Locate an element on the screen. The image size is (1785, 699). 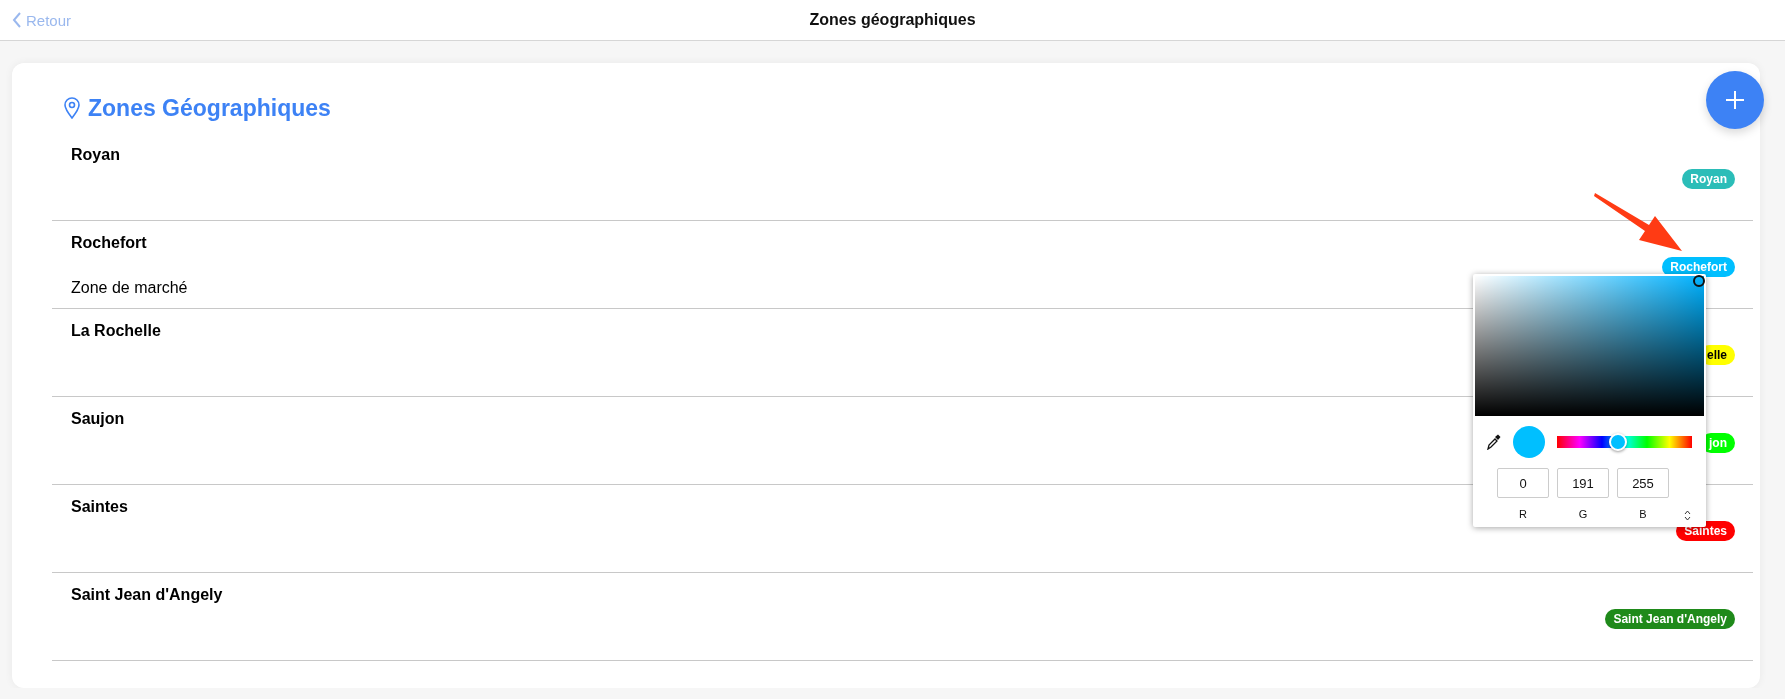
zone-name: Saint Jean d'Angely is located at coordinates (147, 595).